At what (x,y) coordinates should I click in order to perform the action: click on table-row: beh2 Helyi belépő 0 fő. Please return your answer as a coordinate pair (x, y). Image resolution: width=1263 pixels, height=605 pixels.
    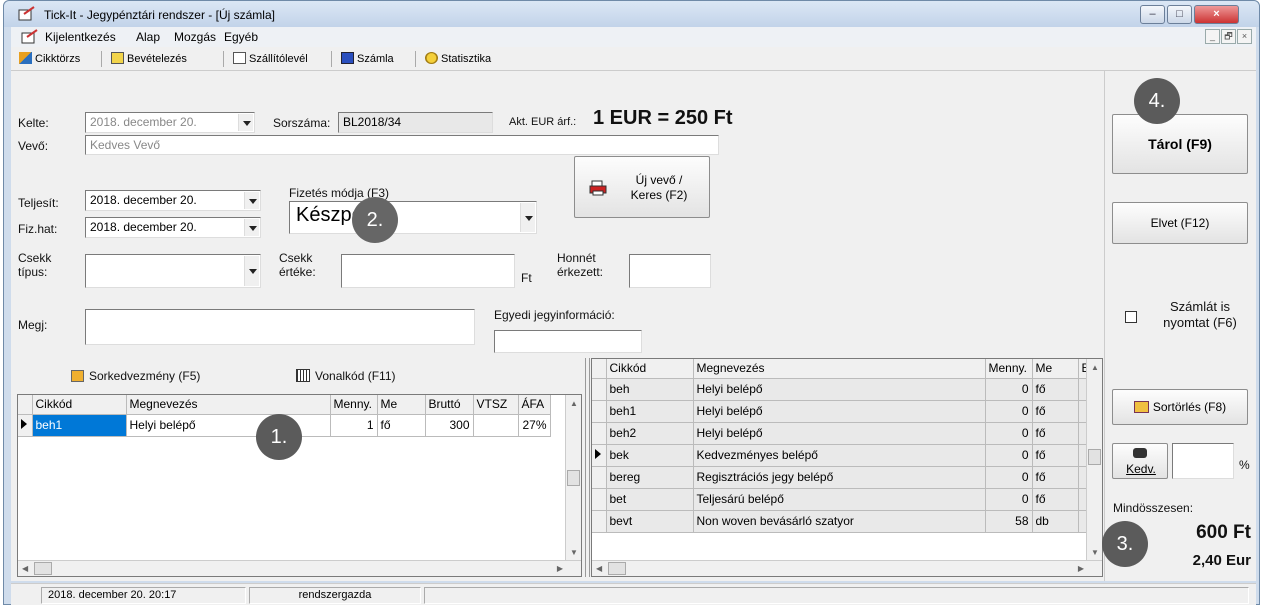
    Looking at the image, I should click on (843, 433).